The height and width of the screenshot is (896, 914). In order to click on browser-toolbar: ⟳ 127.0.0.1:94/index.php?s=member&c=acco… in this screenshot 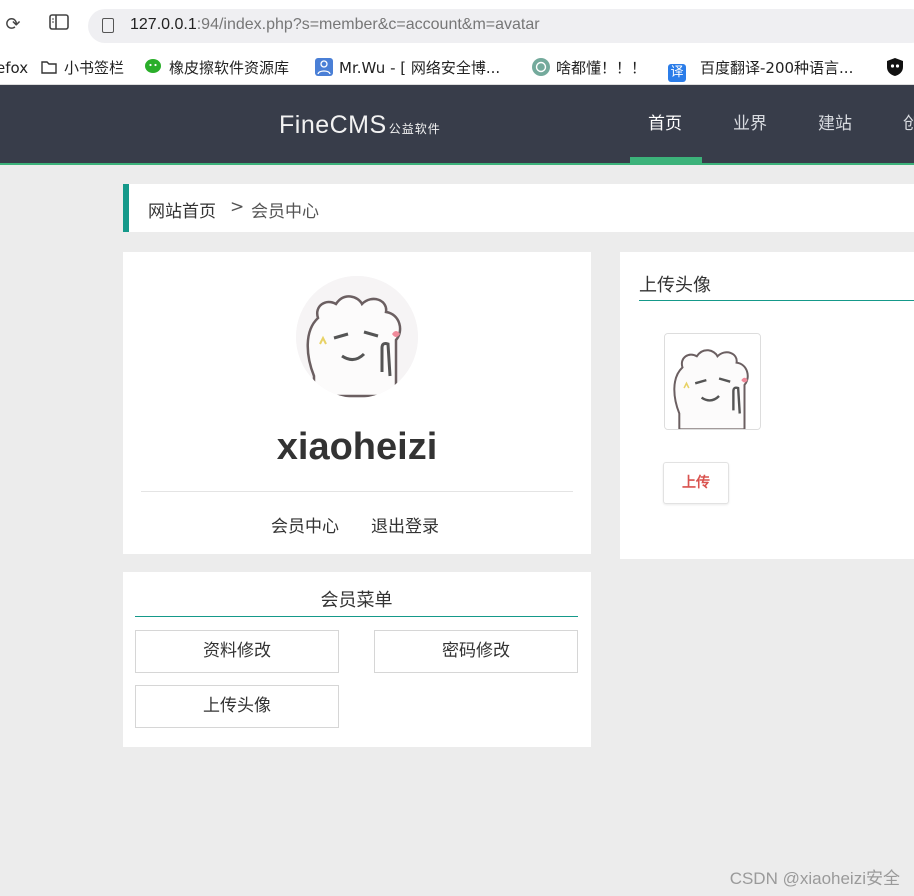, I will do `click(457, 25)`.